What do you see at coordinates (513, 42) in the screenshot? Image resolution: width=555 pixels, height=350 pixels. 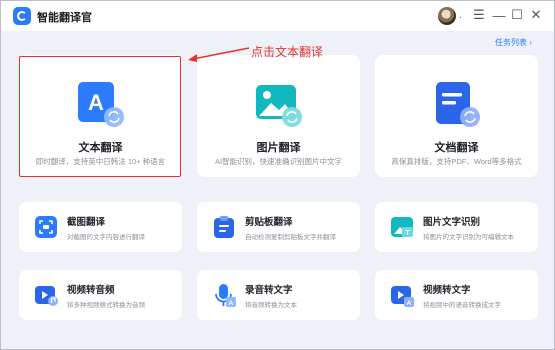 I see `task-list-link: 任务列表 ›` at bounding box center [513, 42].